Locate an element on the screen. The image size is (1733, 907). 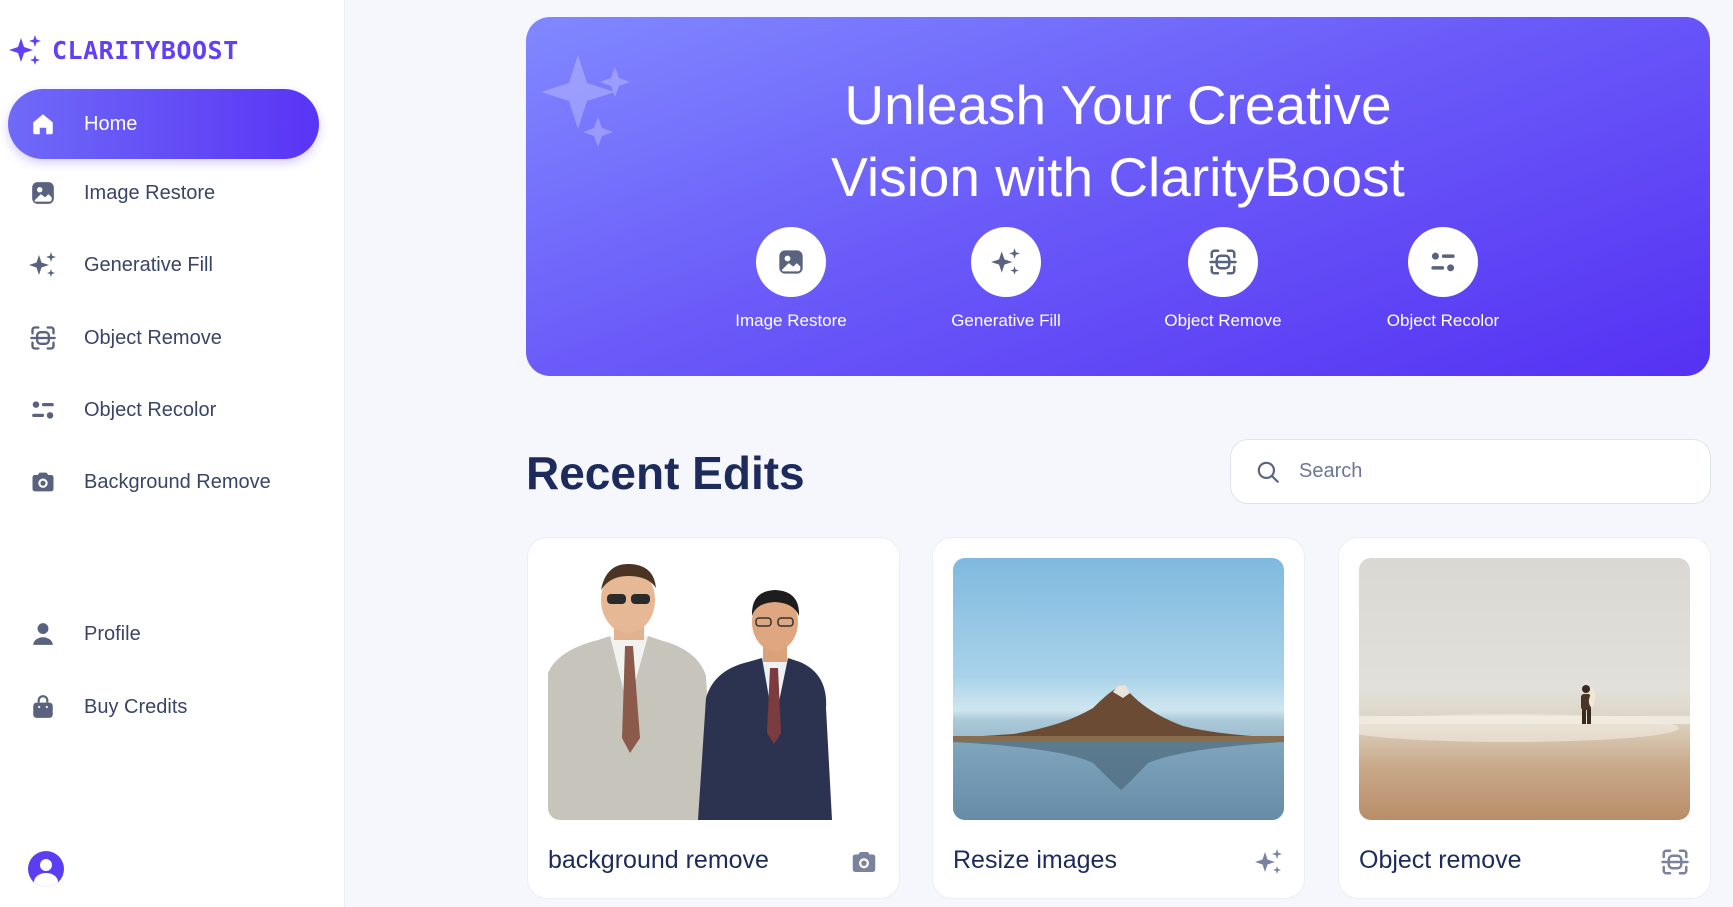
recent-edit-card: Resize images is located at coordinates (1118, 718).